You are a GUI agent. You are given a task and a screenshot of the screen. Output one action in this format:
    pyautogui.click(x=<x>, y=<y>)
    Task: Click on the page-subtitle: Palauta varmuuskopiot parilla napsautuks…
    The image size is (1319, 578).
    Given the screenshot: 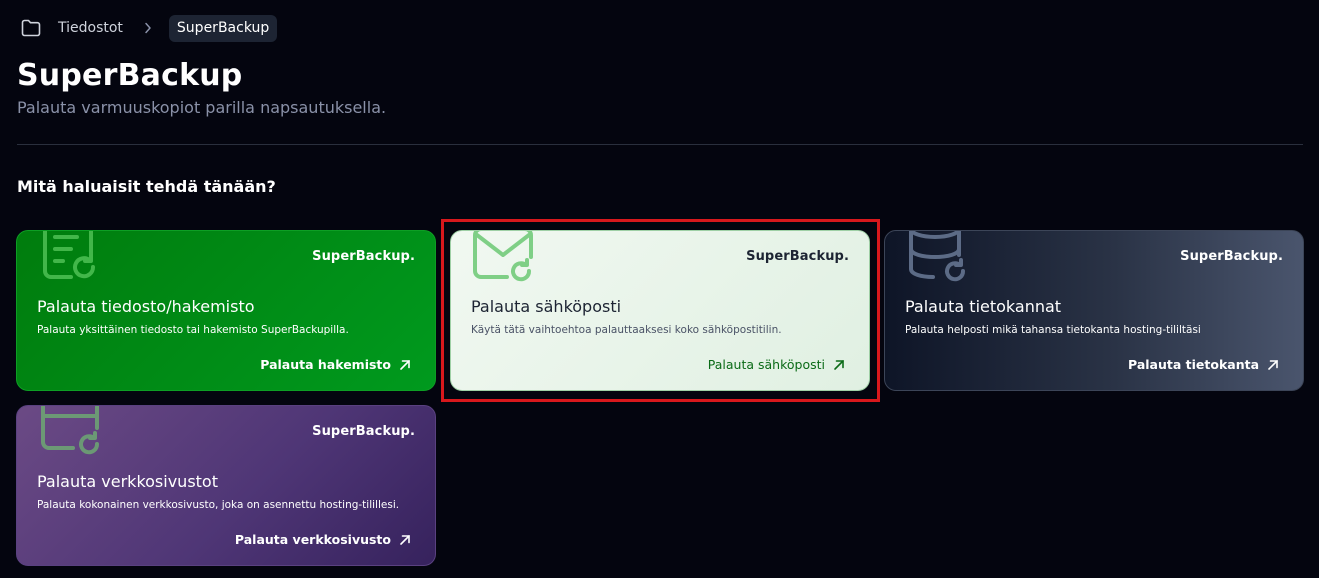 What is the action you would take?
    pyautogui.click(x=202, y=107)
    